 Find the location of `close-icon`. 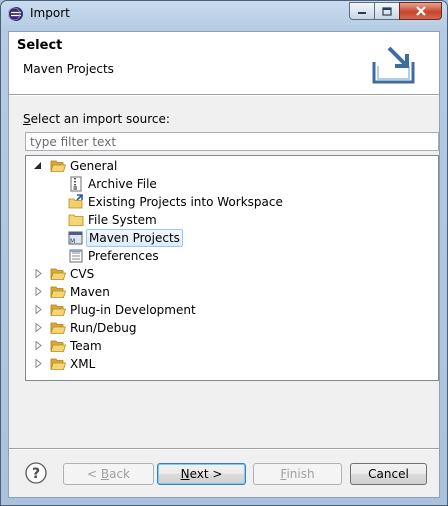

close-icon is located at coordinates (420, 11).